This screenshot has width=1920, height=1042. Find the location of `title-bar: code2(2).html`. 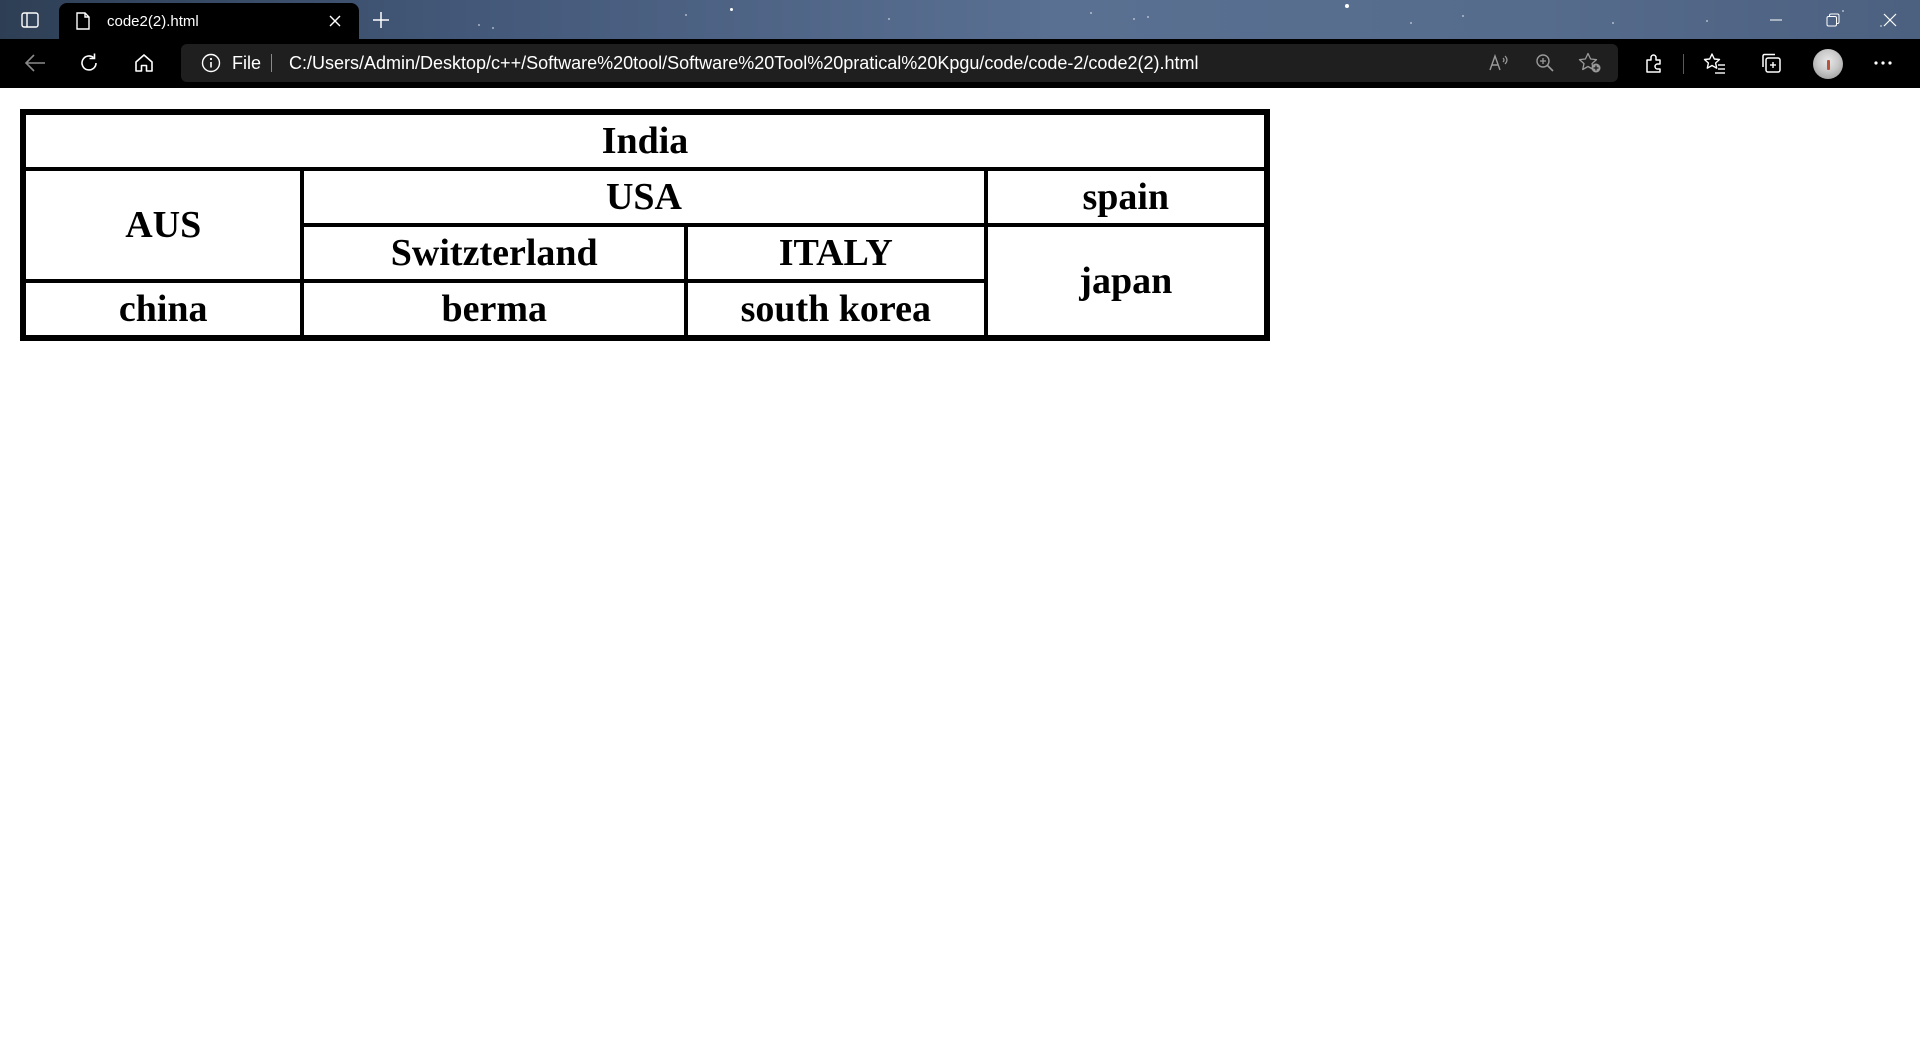

title-bar: code2(2).html is located at coordinates (960, 19).